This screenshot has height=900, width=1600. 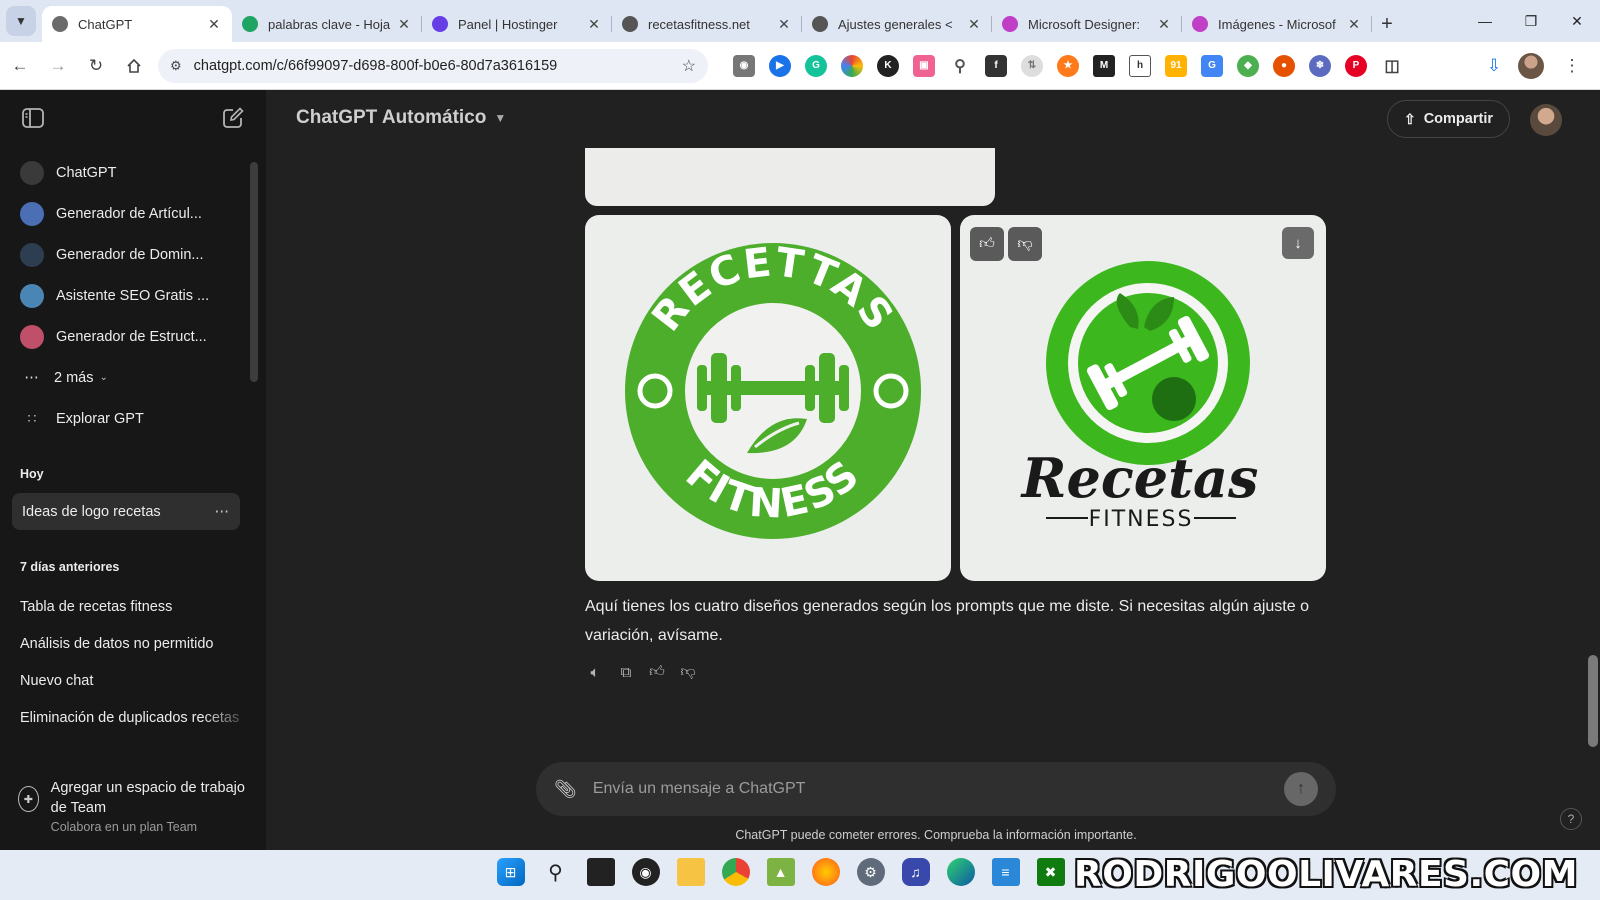 I want to click on home-icon, so click(x=134, y=66).